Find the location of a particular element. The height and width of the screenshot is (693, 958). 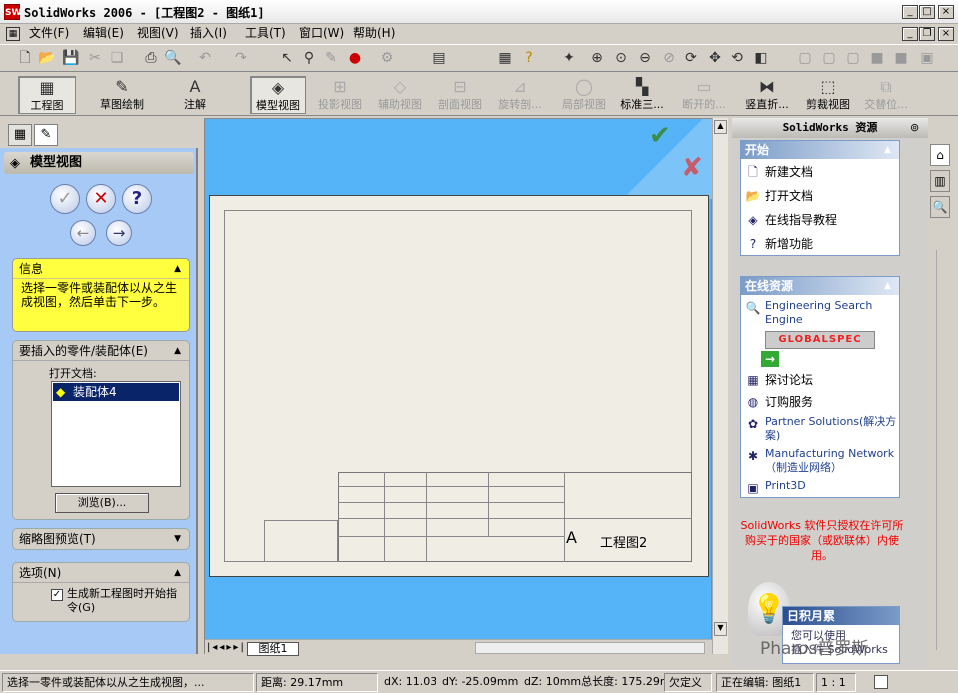

list-item: ◆ 装配体4 is located at coordinates (116, 392).